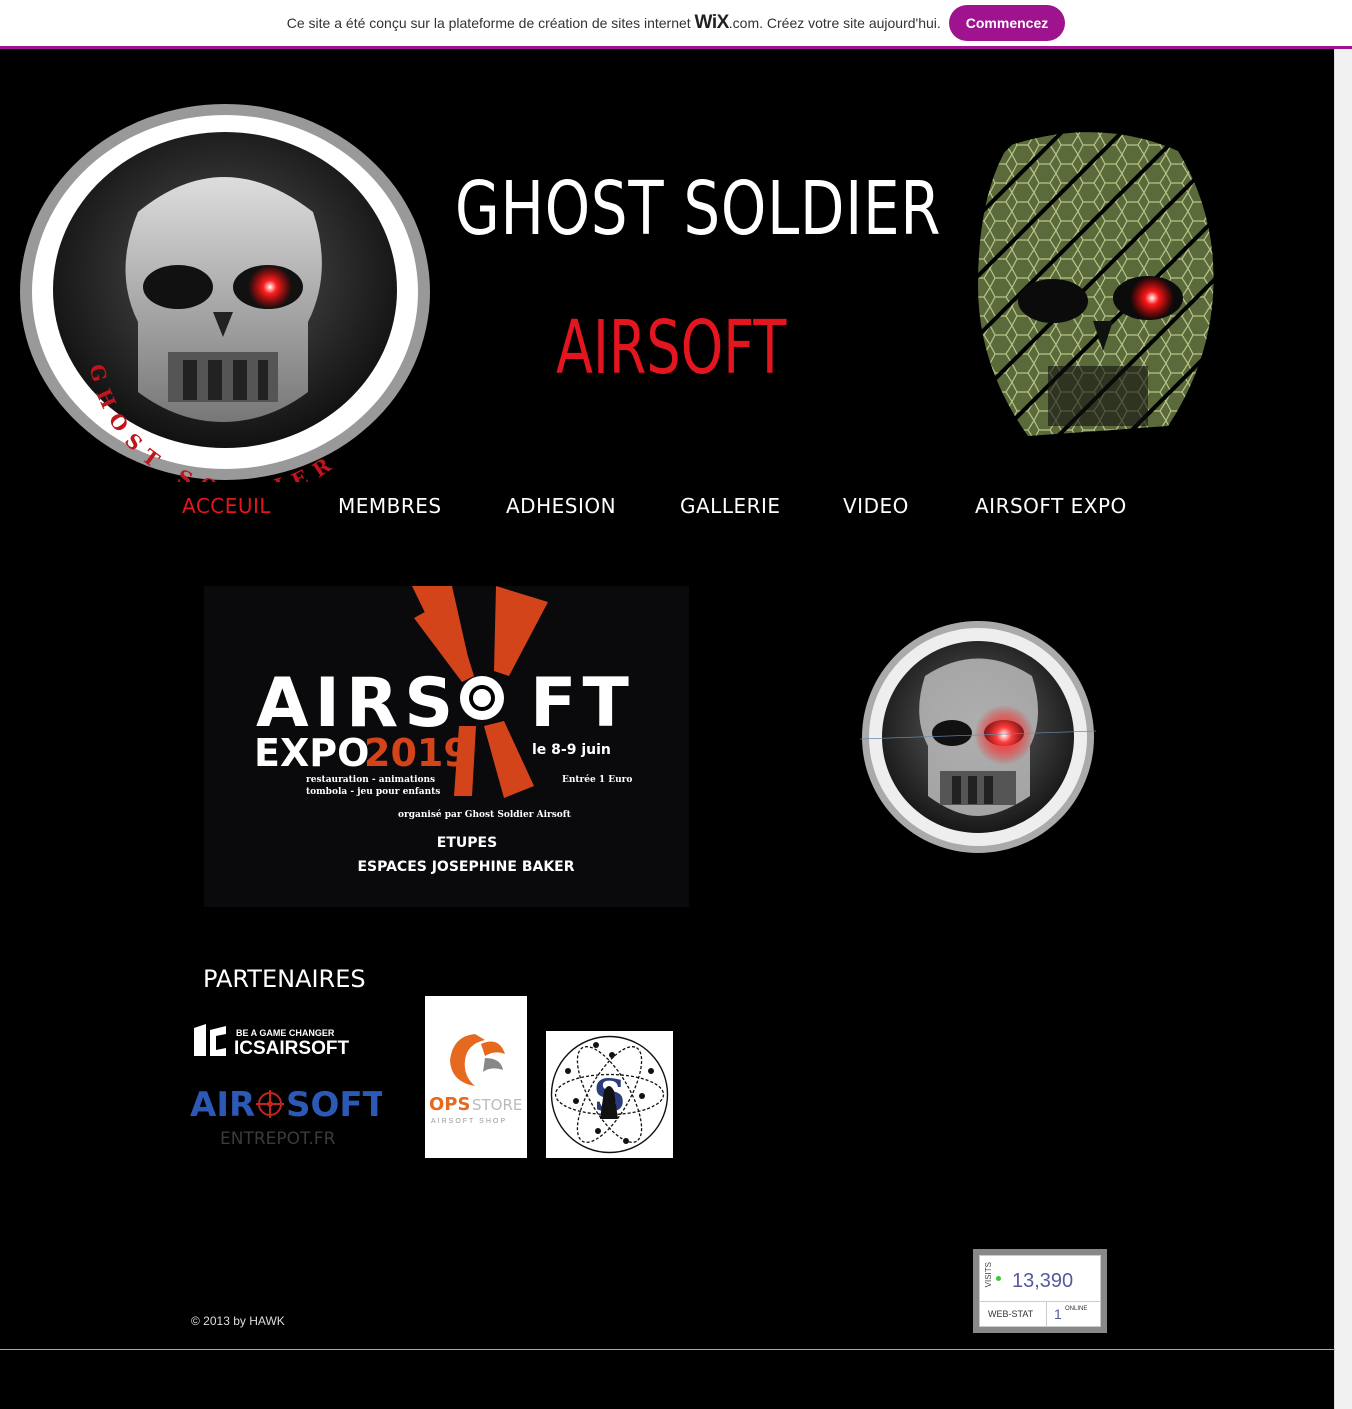  What do you see at coordinates (853, 23) in the screenshot?
I see `wix-banner-text-after: Créez votre site aujourd'hui.` at bounding box center [853, 23].